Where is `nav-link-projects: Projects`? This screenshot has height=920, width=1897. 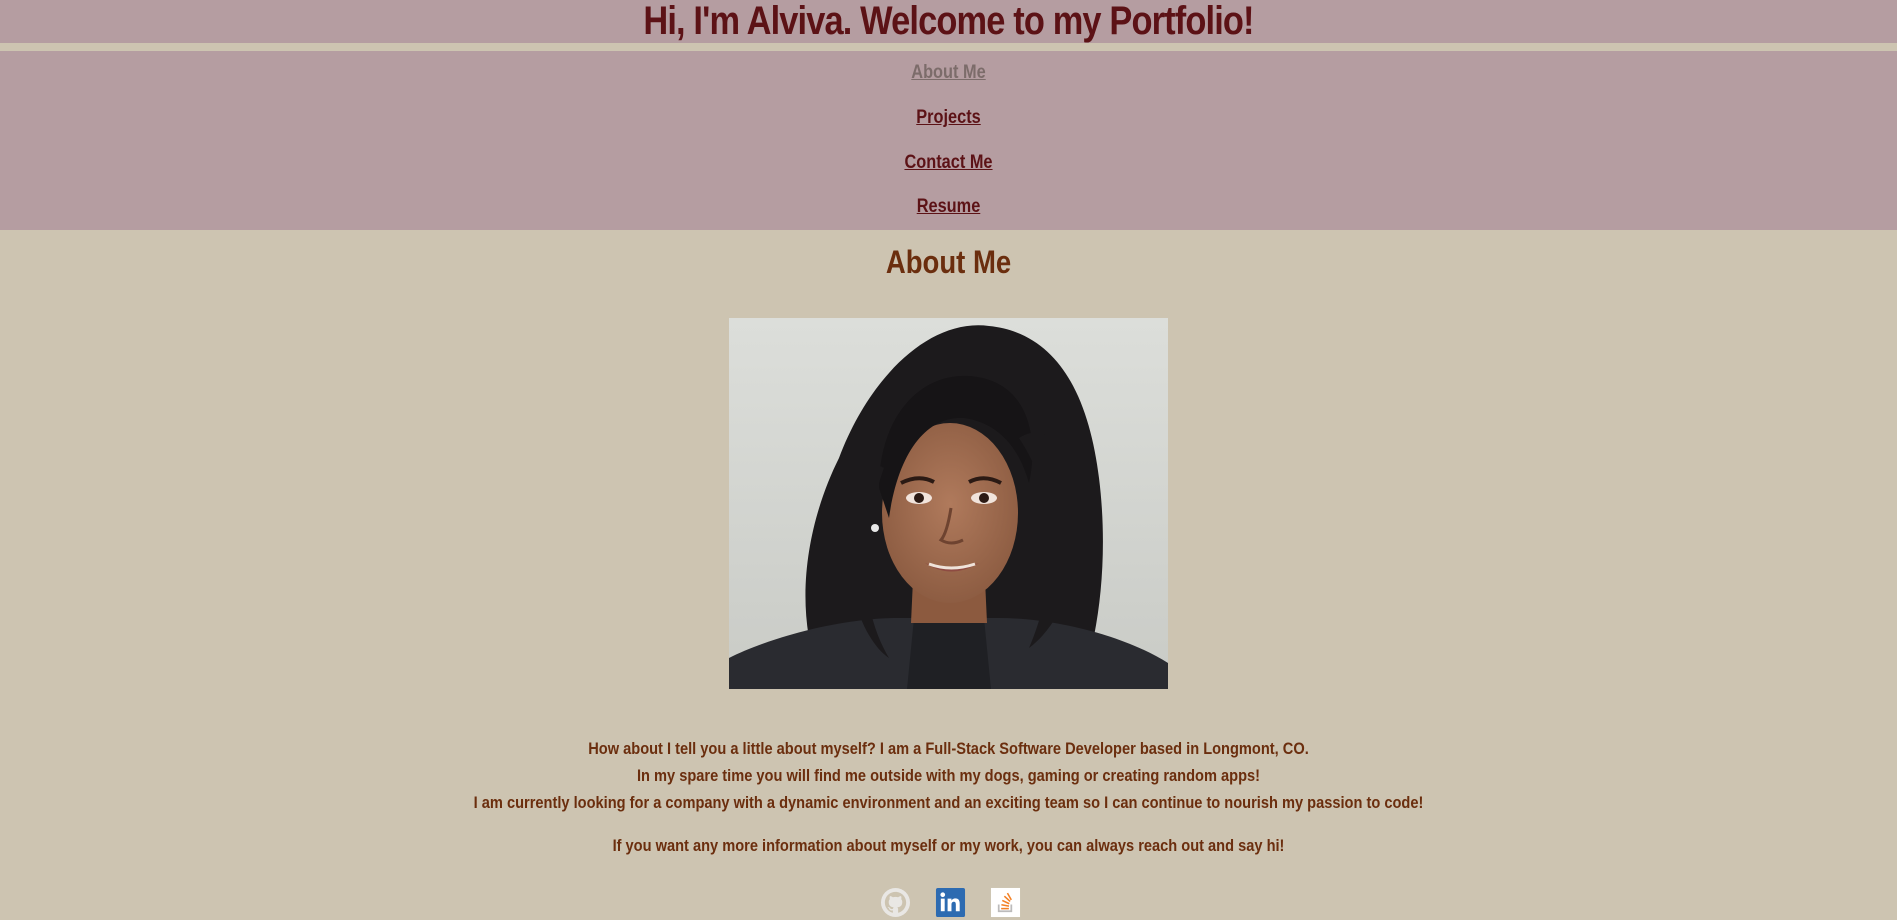
nav-link-projects: Projects is located at coordinates (948, 118).